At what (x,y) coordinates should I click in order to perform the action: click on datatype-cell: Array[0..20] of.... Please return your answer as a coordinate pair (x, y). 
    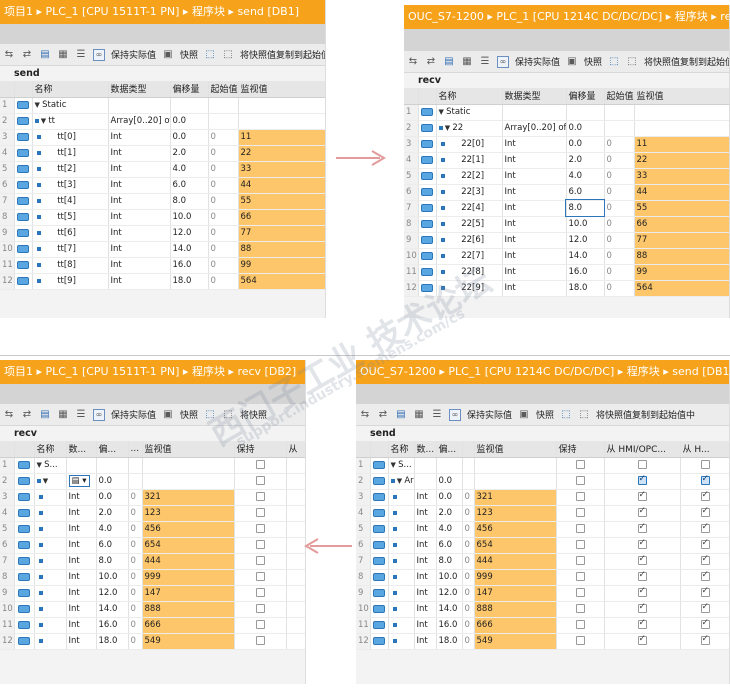
    Looking at the image, I should click on (139, 121).